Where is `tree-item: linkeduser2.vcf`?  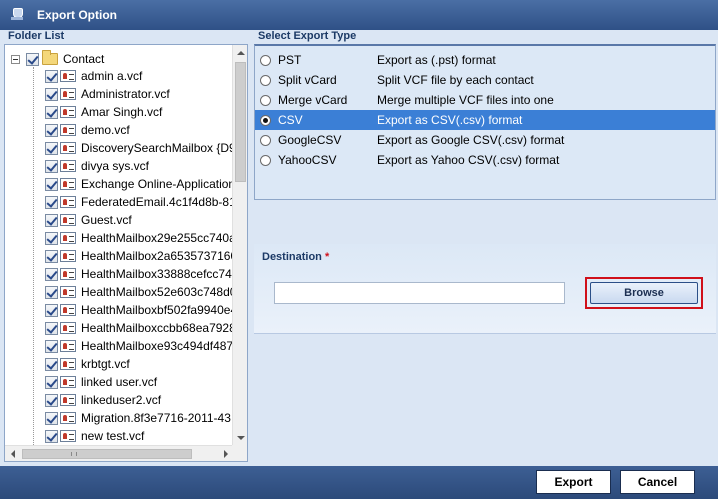
tree-item: linkeduser2.vcf is located at coordinates (103, 400).